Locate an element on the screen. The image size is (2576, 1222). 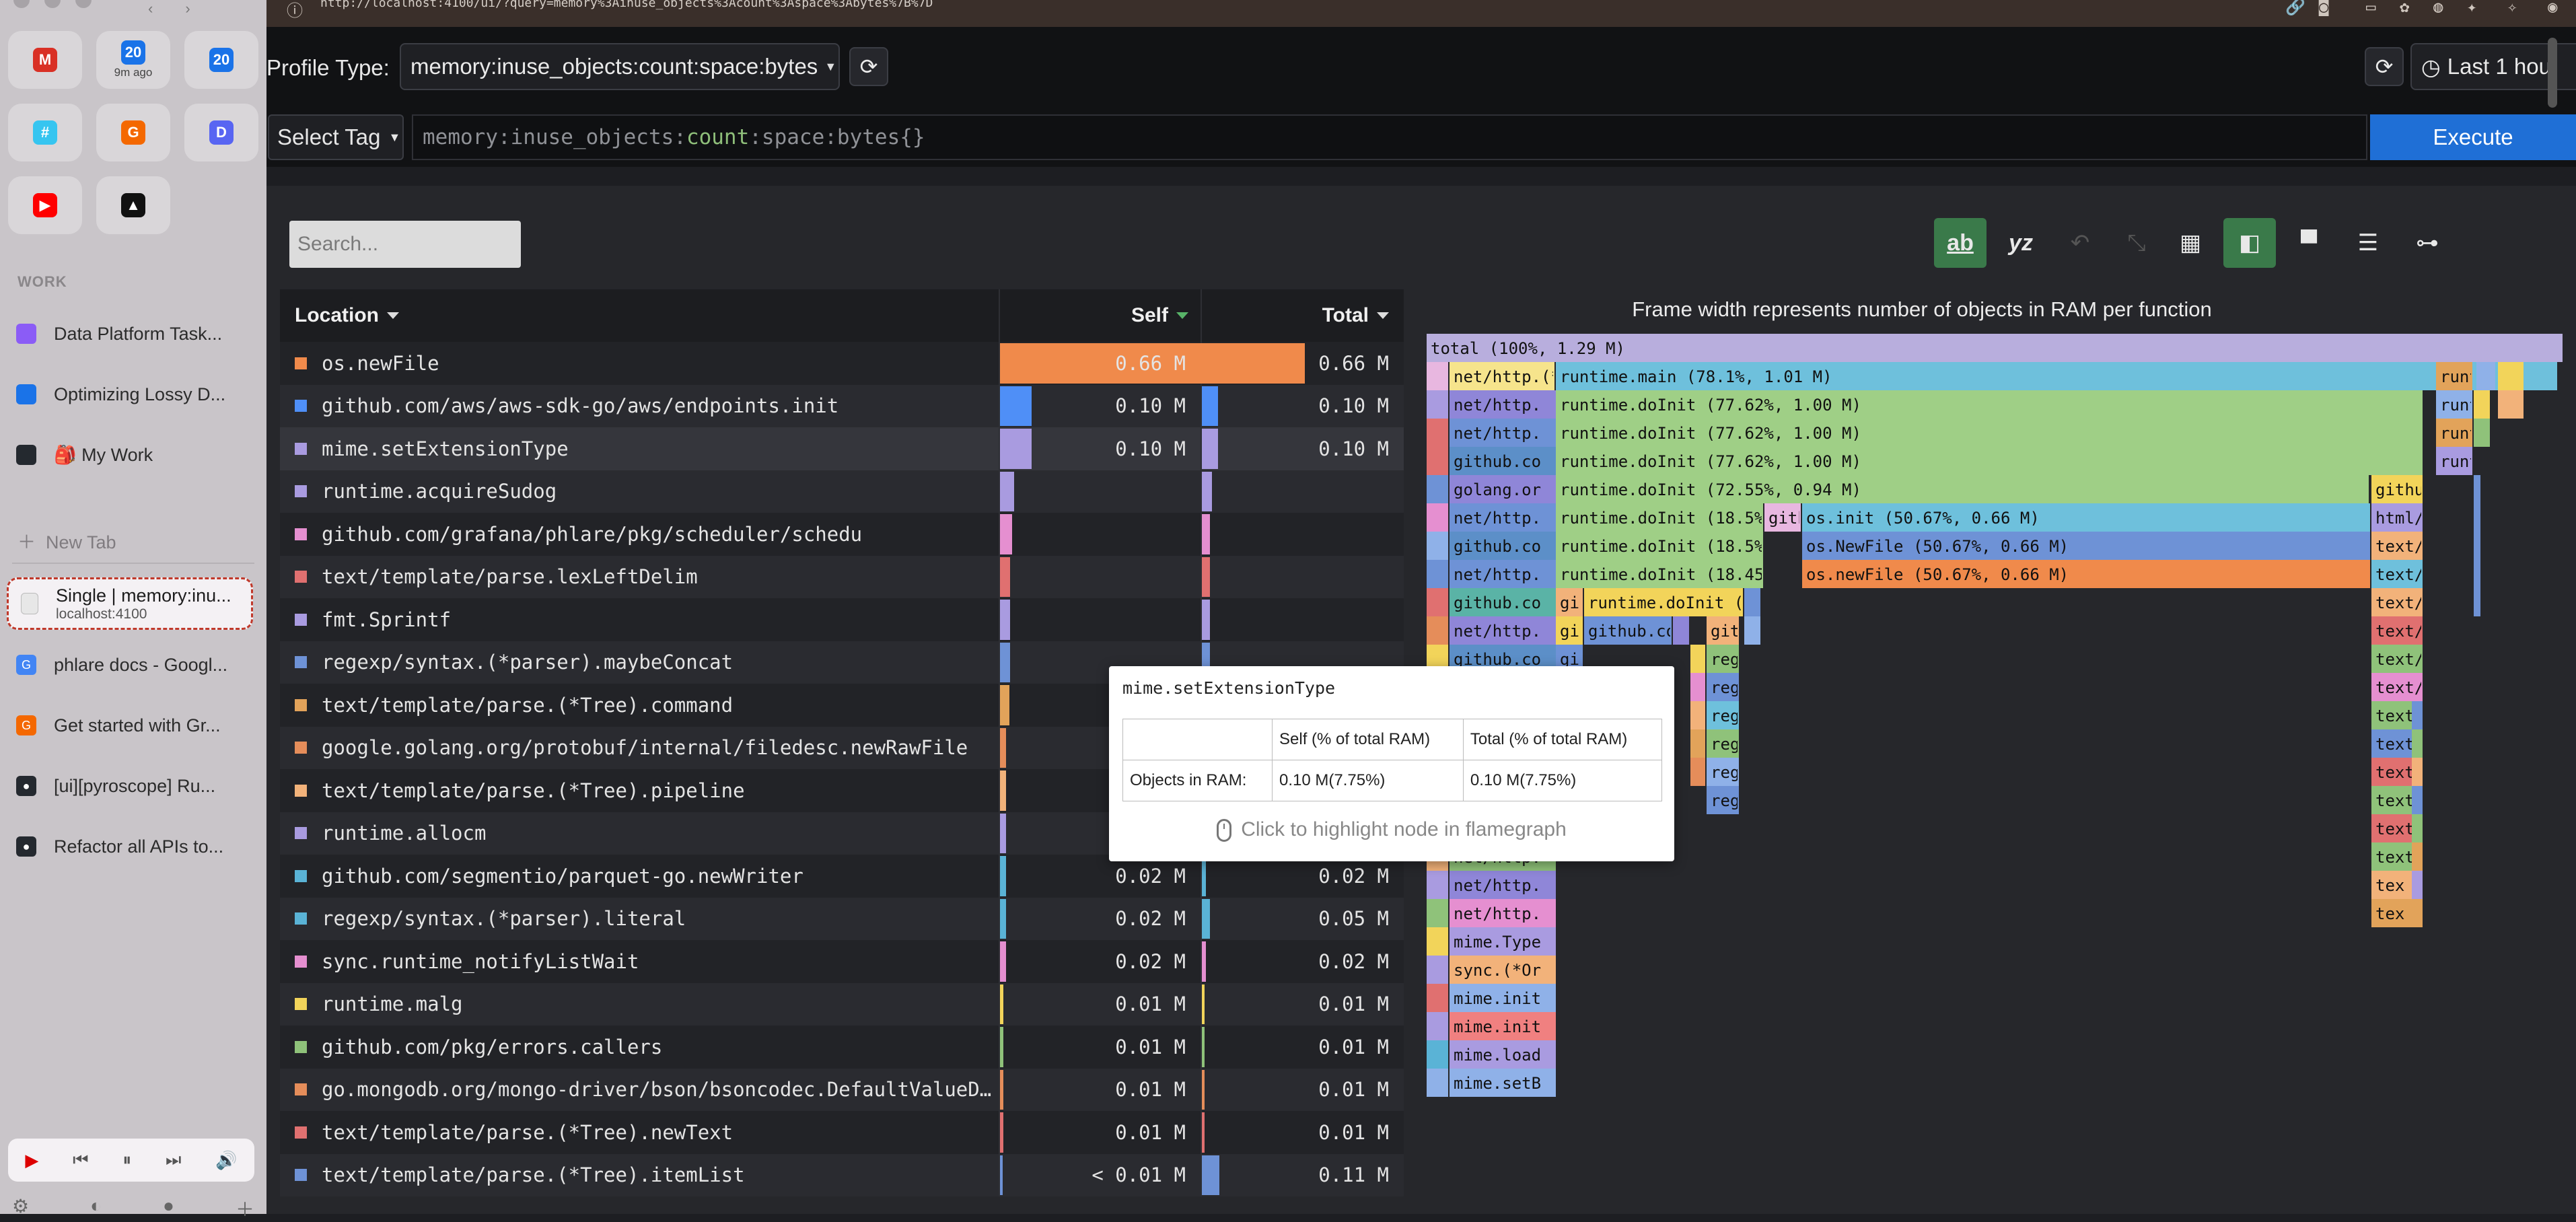
select-tag-dropdown: Select Tag ▼ is located at coordinates (336, 137).